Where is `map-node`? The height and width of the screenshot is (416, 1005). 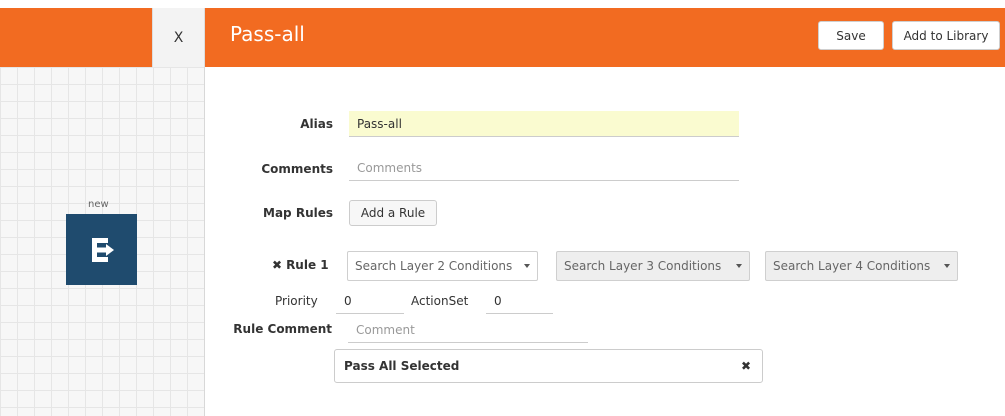
map-node is located at coordinates (101, 249).